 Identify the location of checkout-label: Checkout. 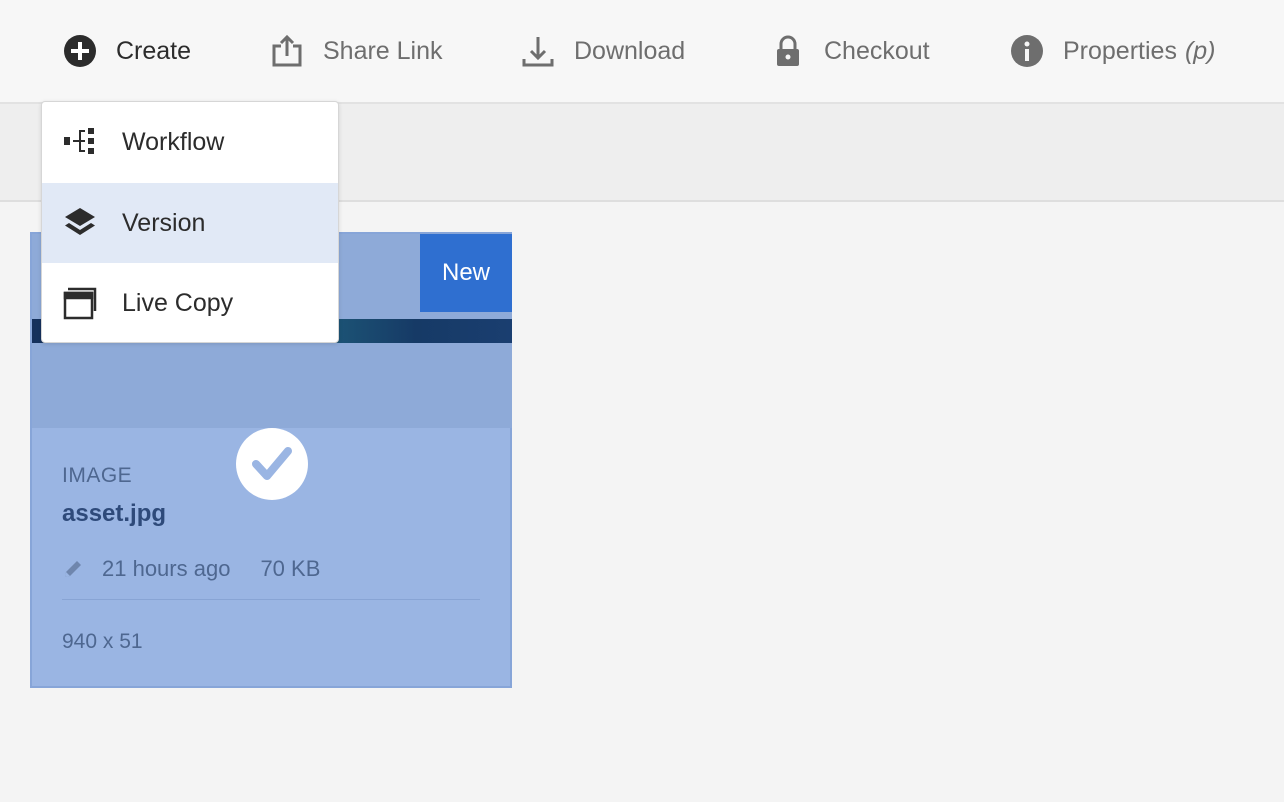
(877, 50).